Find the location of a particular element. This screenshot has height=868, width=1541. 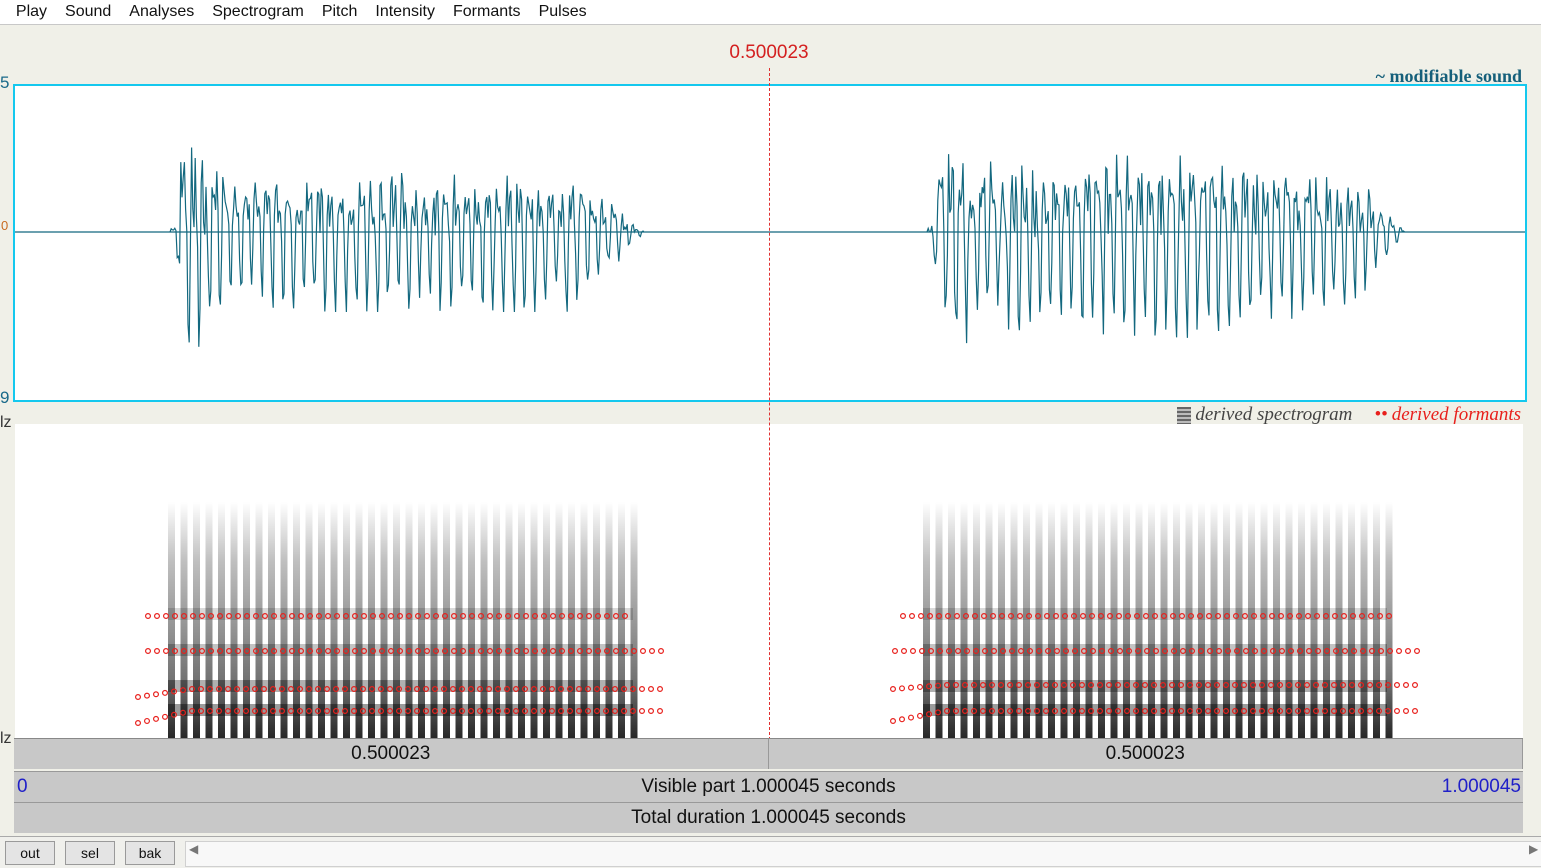

left-part-button: 0.500023 is located at coordinates (391, 754).